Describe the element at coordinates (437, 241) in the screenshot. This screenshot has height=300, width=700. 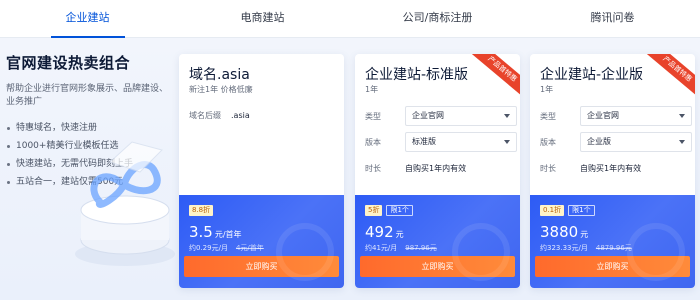
I see `price-box: 5折 限1个 492 元 约41元/月 987.96元 立即购买` at that location.